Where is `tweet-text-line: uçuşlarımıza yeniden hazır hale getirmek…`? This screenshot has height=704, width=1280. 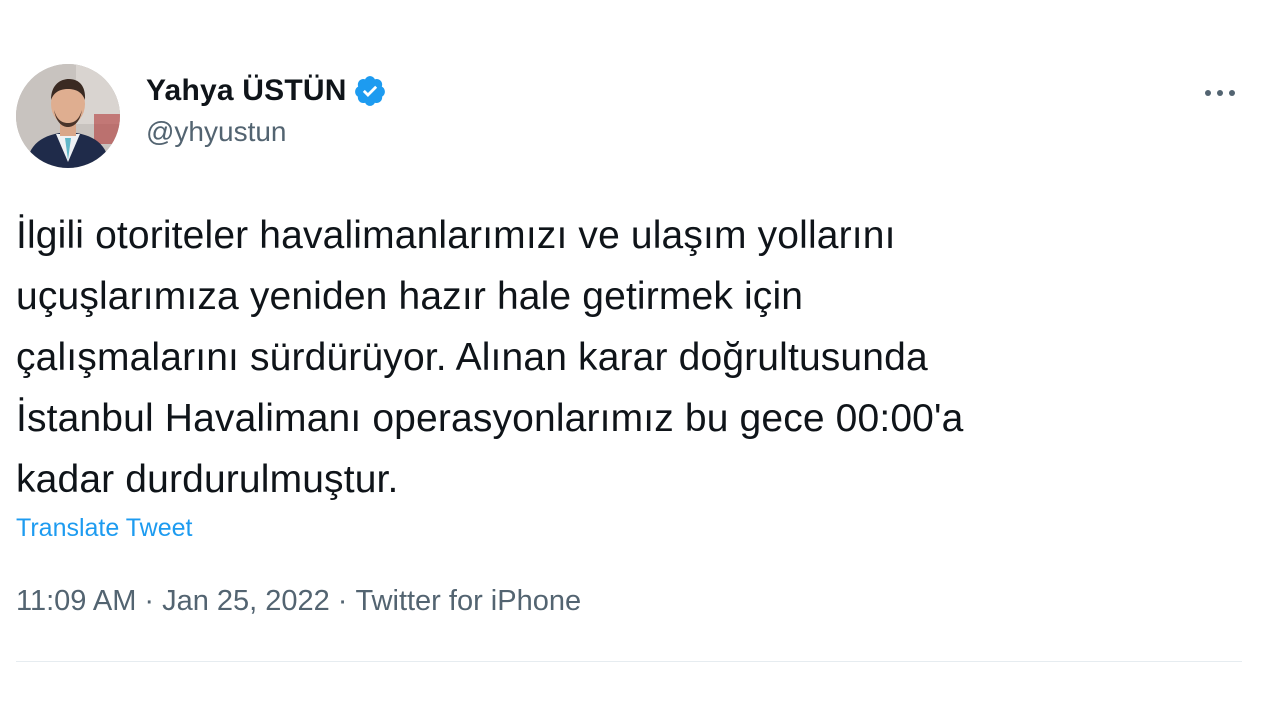
tweet-text-line: uçuşlarımıza yeniden hazır hale getirmek… is located at coordinates (410, 296).